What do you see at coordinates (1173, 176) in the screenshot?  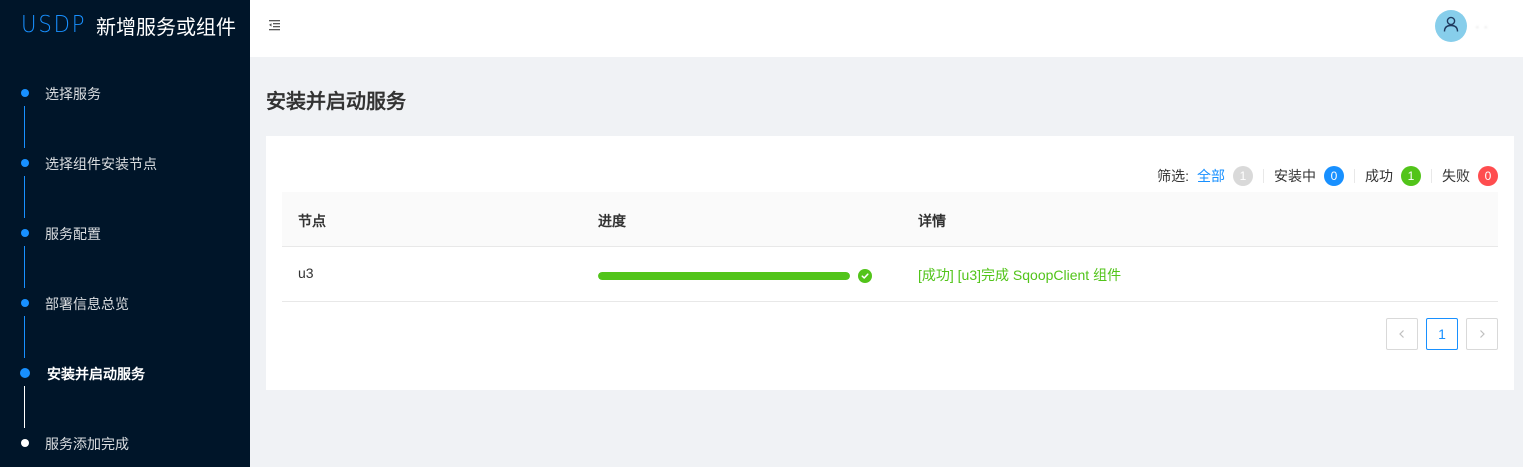 I see `filter-label: 筛选:` at bounding box center [1173, 176].